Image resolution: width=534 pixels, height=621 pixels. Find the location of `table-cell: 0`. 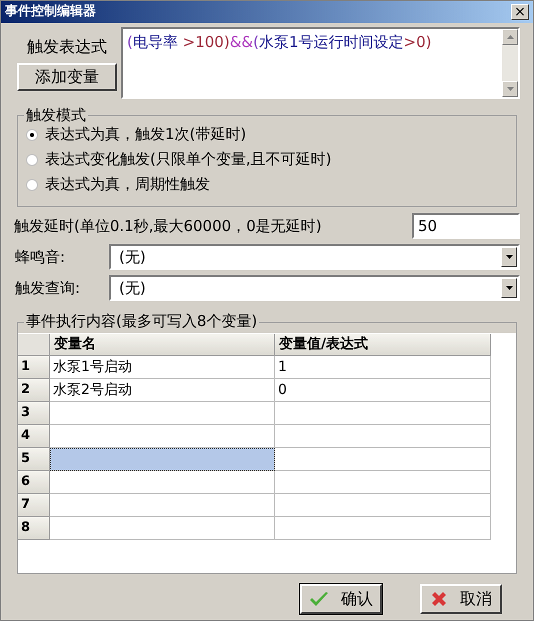

table-cell: 0 is located at coordinates (383, 390).